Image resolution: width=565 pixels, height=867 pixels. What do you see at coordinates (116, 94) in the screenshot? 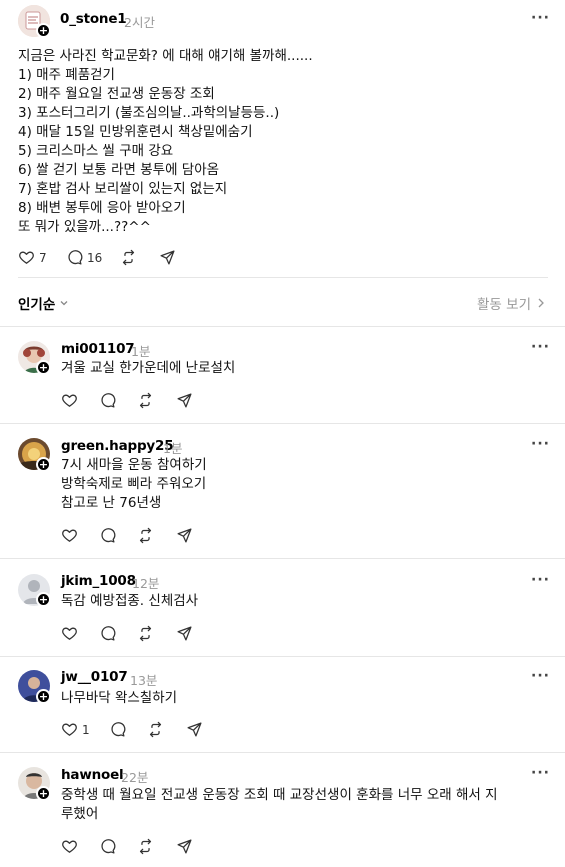
I see `post-line: 2) 매주 월요일 전교생 운동장 조회` at bounding box center [116, 94].